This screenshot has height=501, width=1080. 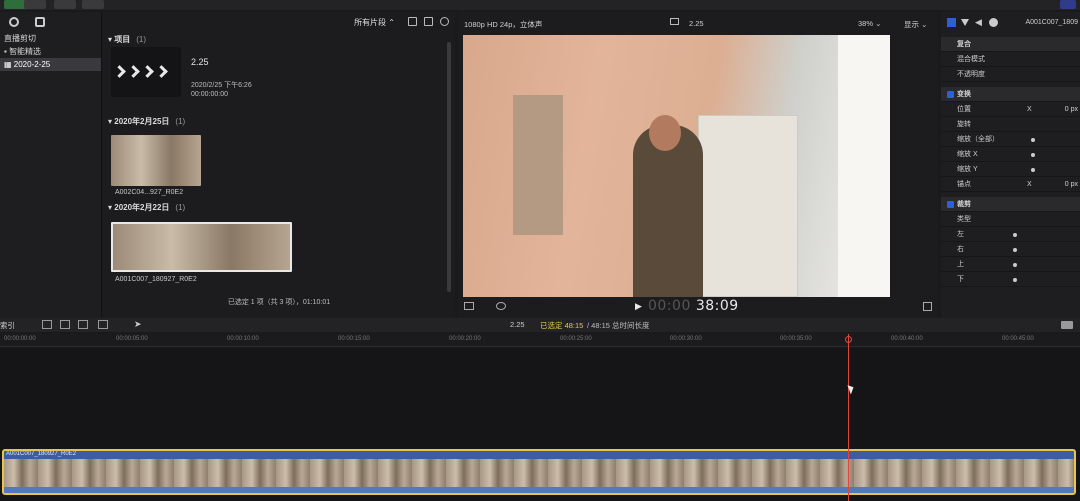 What do you see at coordinates (1010, 74) in the screenshot?
I see `row-opacity: 不透明度` at bounding box center [1010, 74].